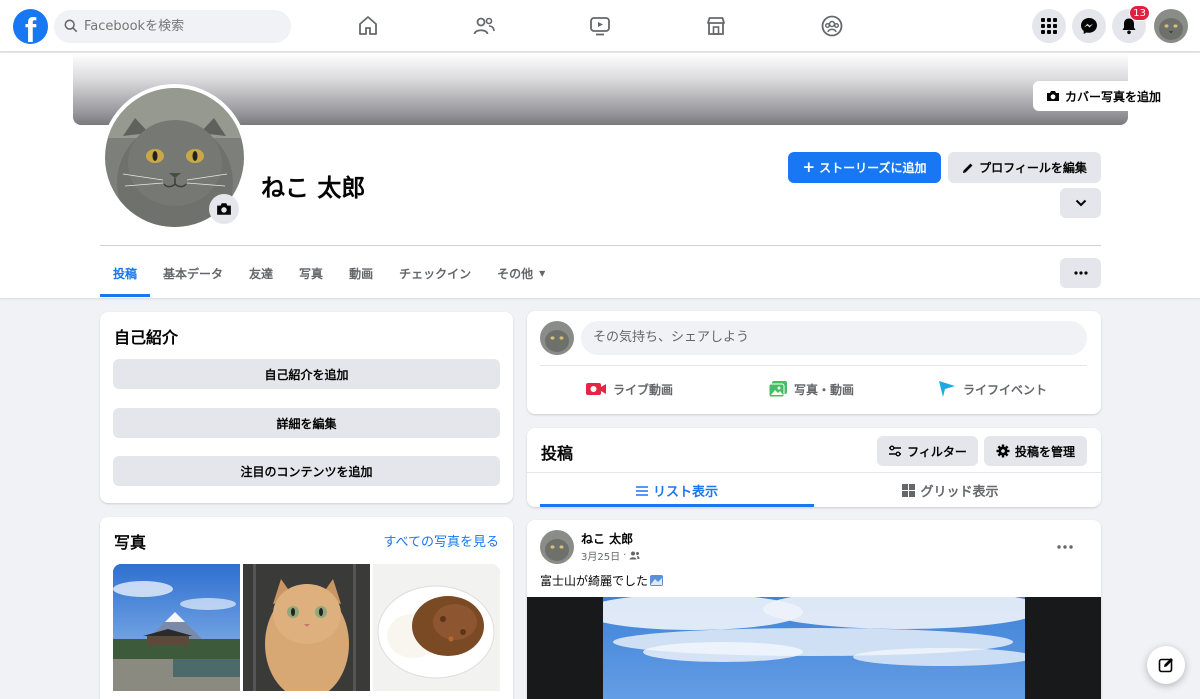  I want to click on edit-profile-button: プロフィールを編集, so click(1024, 167).